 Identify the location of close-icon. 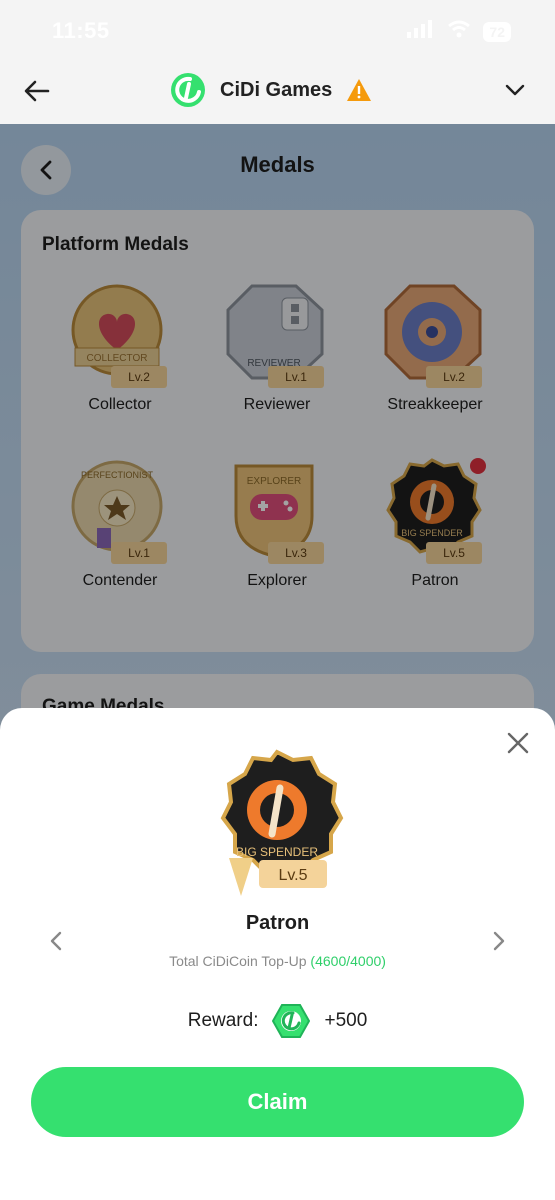
(518, 743).